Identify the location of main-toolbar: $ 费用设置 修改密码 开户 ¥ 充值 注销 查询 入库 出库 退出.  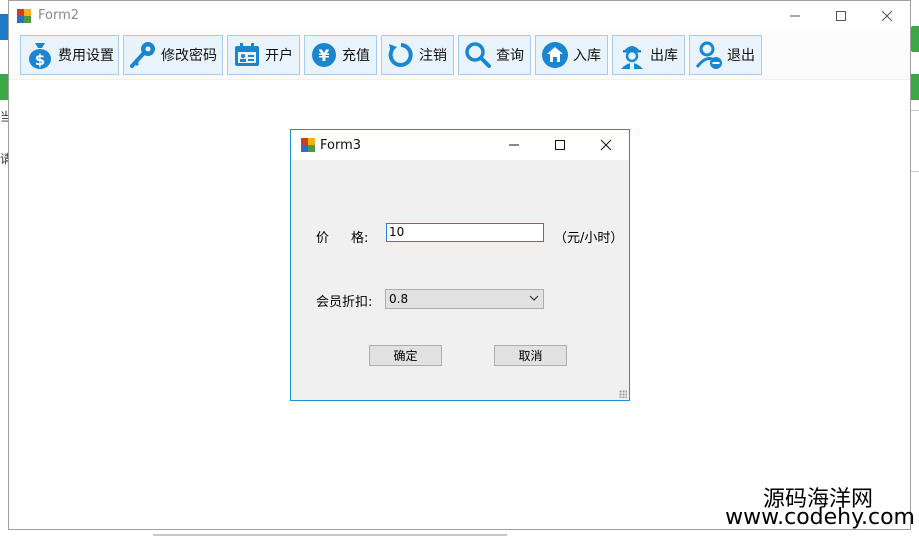
(459, 55).